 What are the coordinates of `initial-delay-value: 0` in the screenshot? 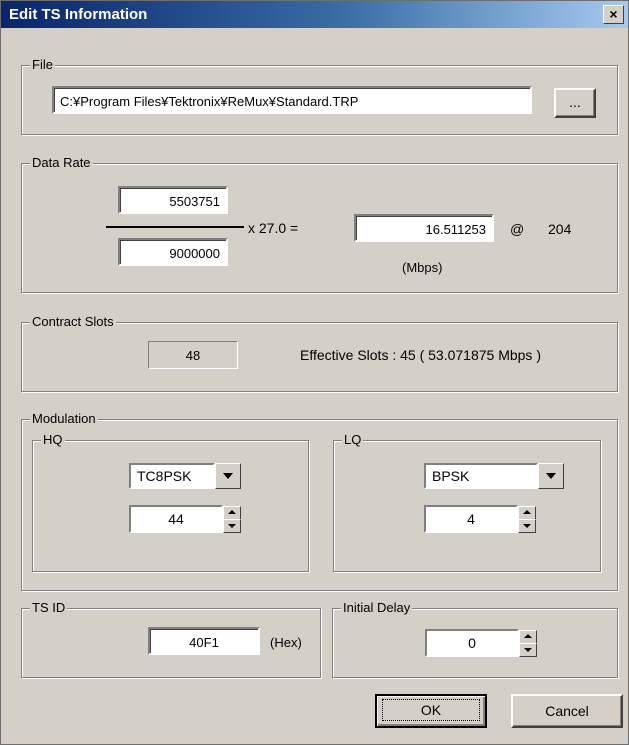 It's located at (472, 643).